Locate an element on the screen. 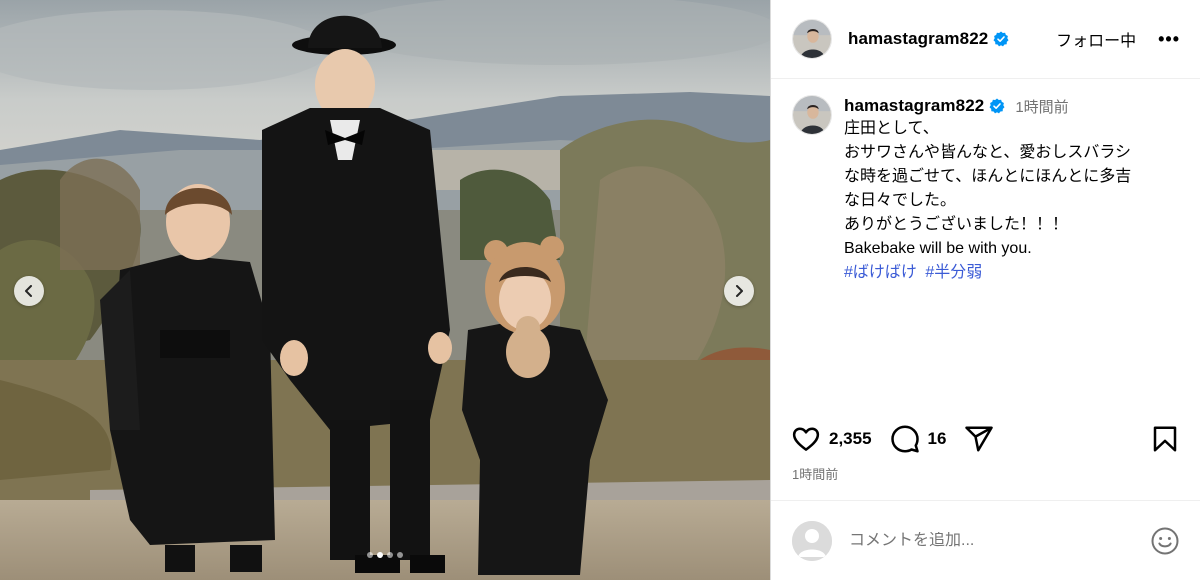 The image size is (1200, 580). comment-count: 16 is located at coordinates (937, 439).